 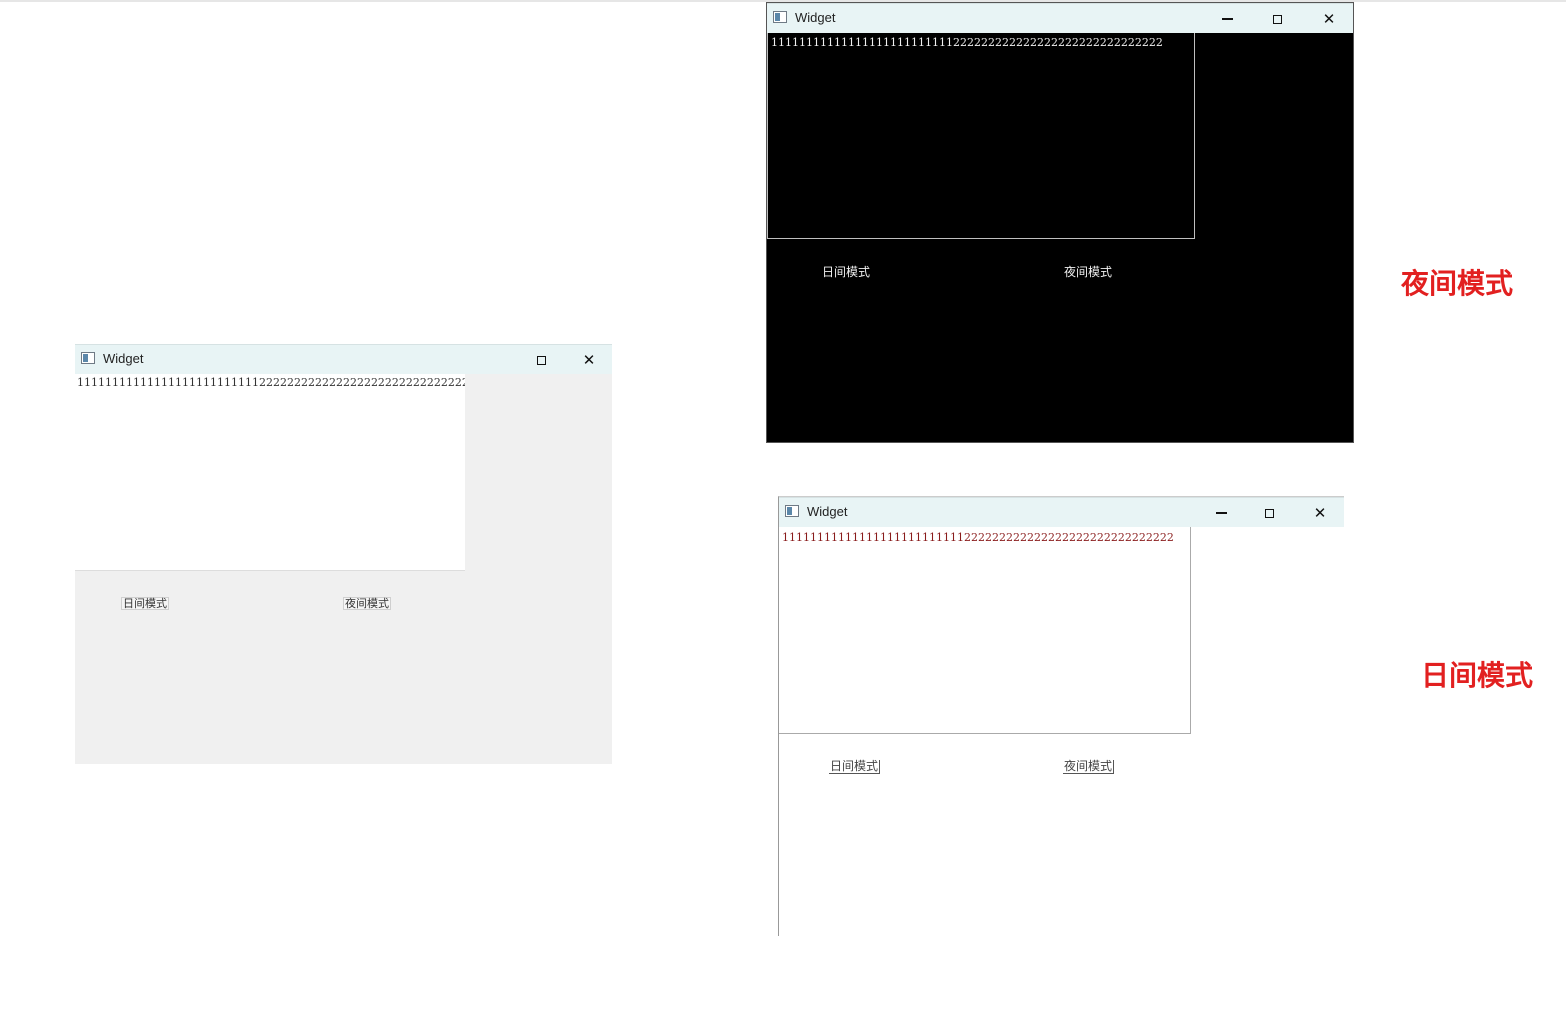 What do you see at coordinates (1477, 675) in the screenshot?
I see `day-mode-label: 日间模式` at bounding box center [1477, 675].